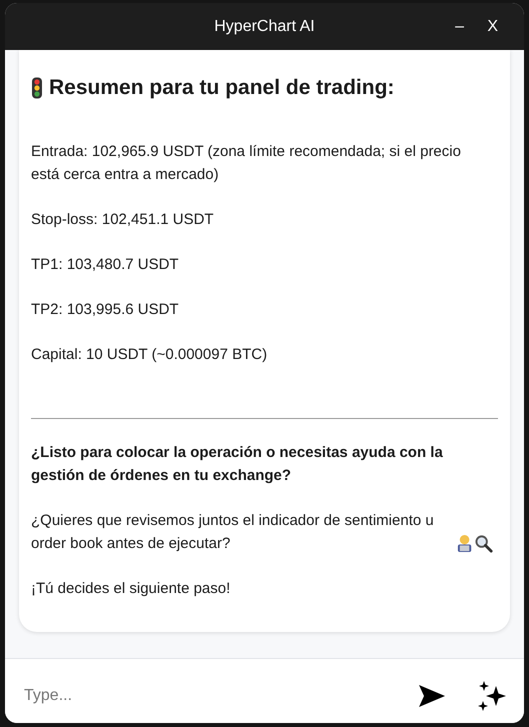  What do you see at coordinates (264, 27) in the screenshot?
I see `window-title: HyperChart AI` at bounding box center [264, 27].